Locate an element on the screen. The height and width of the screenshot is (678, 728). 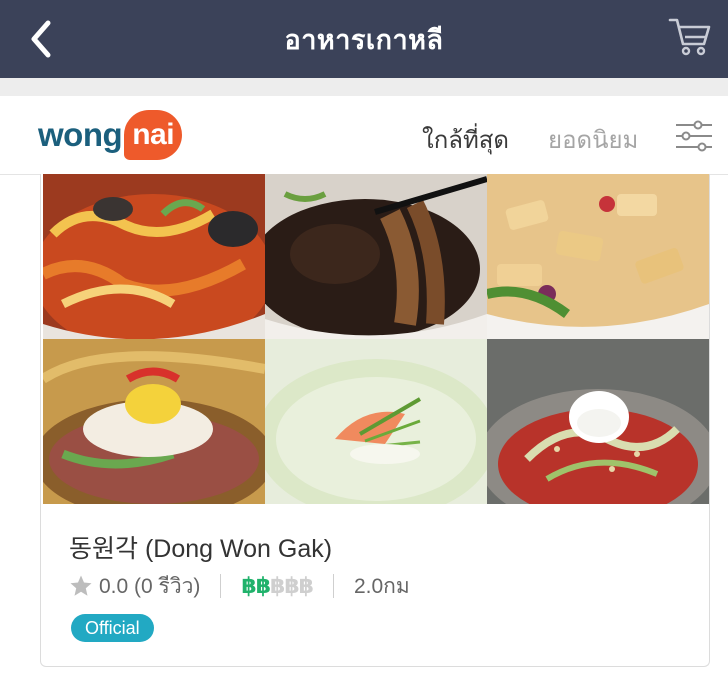
logo-text-nai: nai is located at coordinates (153, 135).